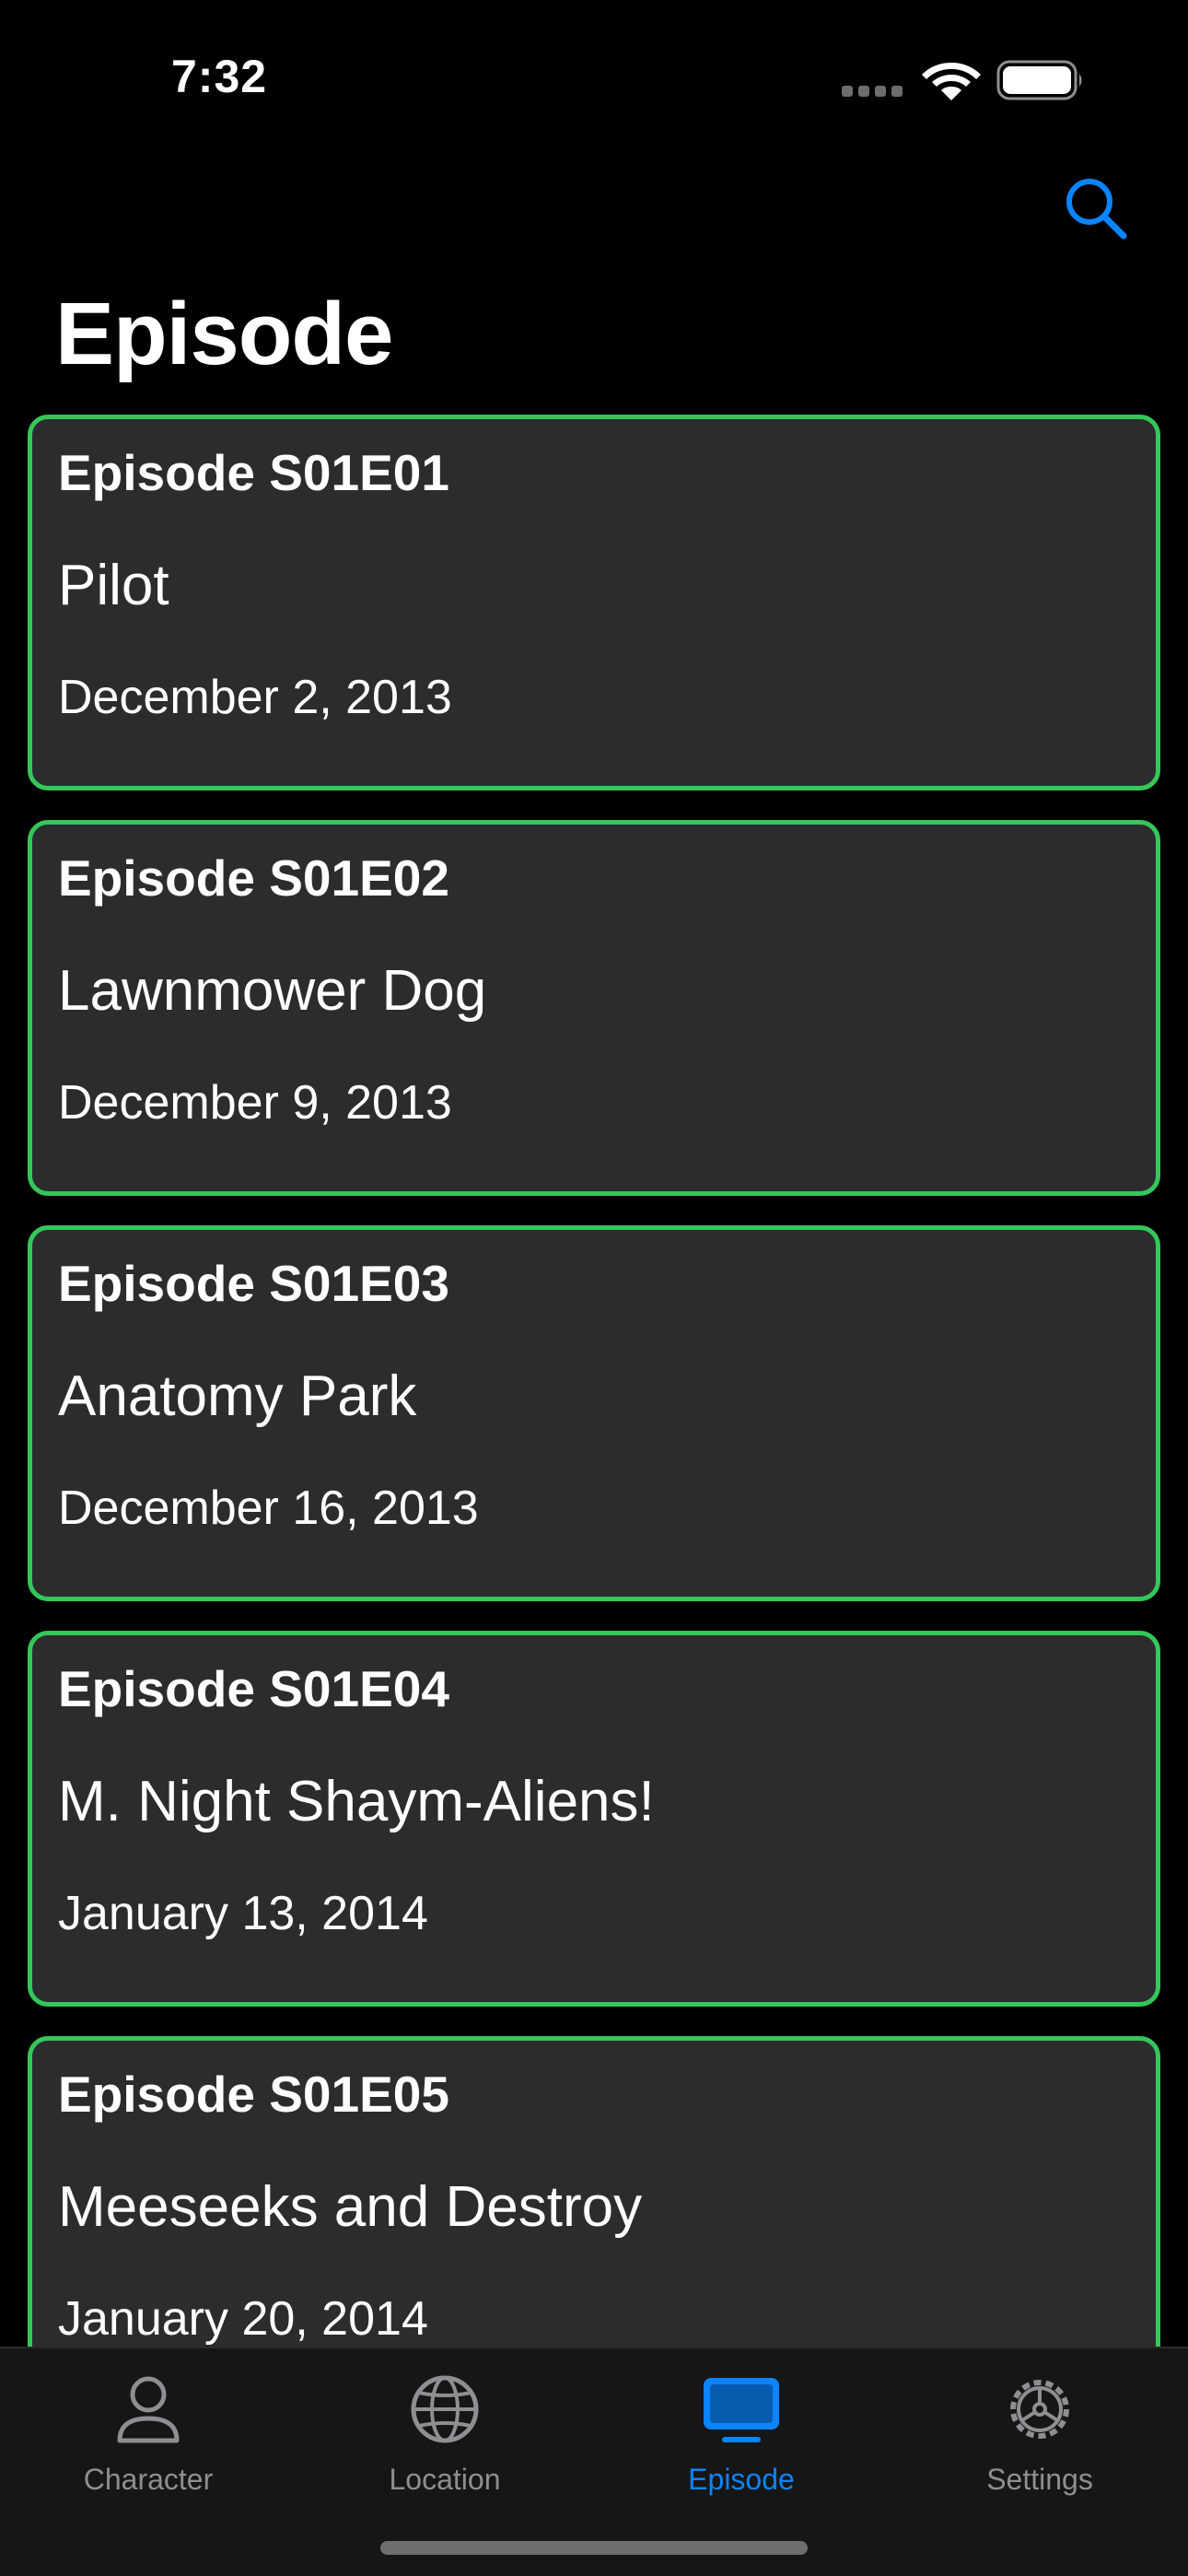 The image size is (1188, 2576). I want to click on tv-icon, so click(741, 2410).